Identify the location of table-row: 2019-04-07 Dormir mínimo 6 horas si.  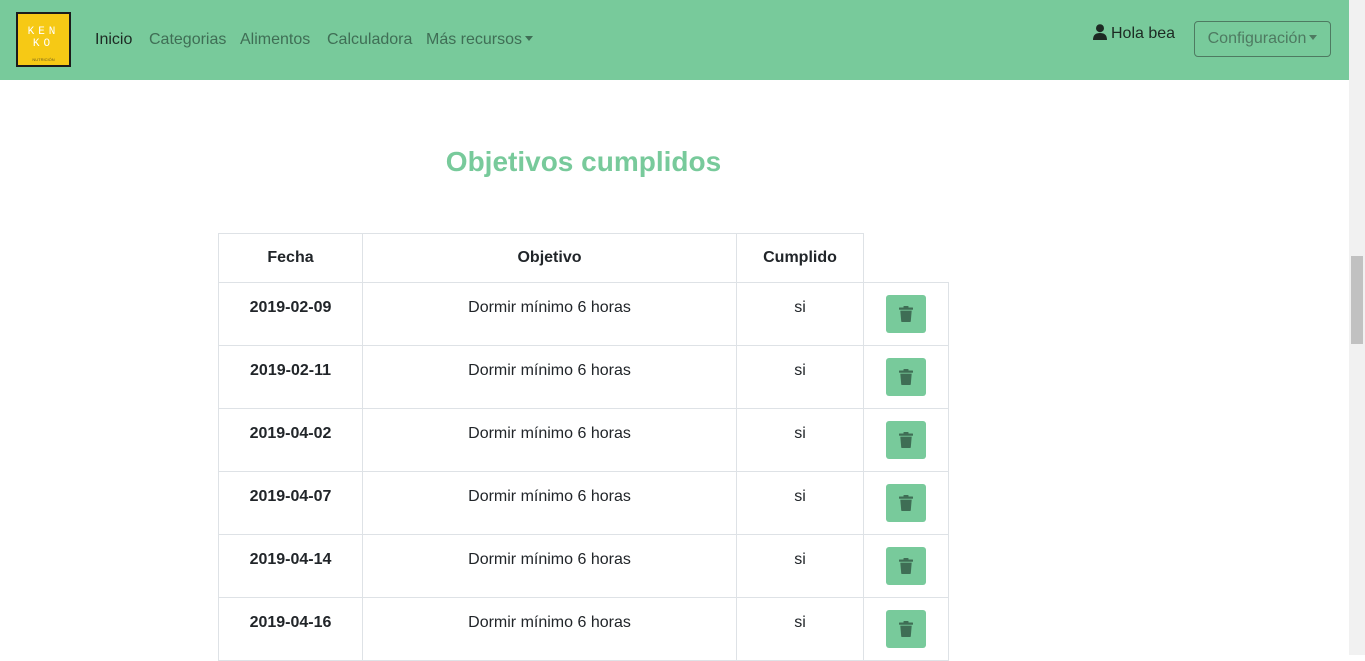
(583, 503).